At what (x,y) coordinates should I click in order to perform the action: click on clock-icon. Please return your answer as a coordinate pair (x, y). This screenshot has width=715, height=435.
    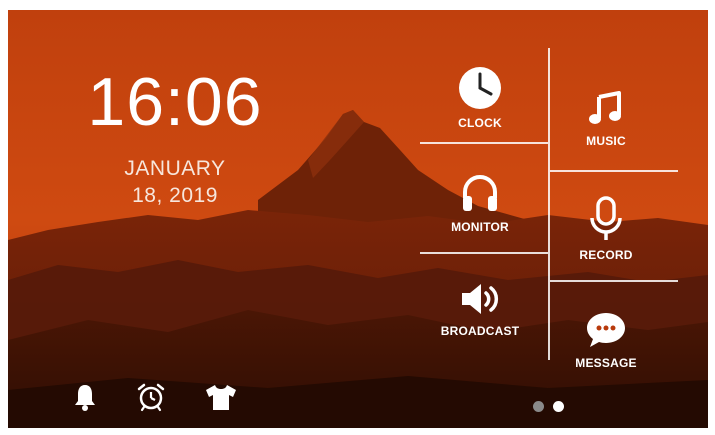
    Looking at the image, I should click on (480, 88).